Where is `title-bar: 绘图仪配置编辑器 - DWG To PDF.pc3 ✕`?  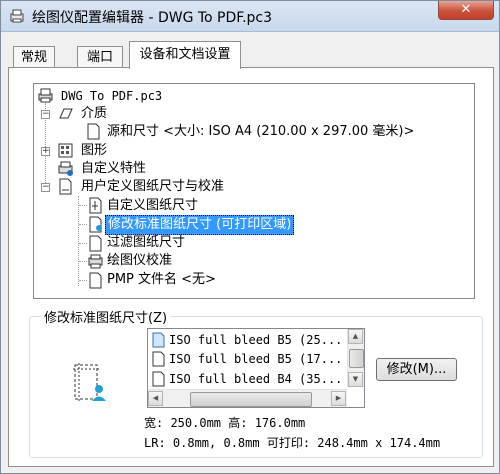 title-bar: 绘图仪配置编辑器 - DWG To PDF.pc3 ✕ is located at coordinates (250, 16).